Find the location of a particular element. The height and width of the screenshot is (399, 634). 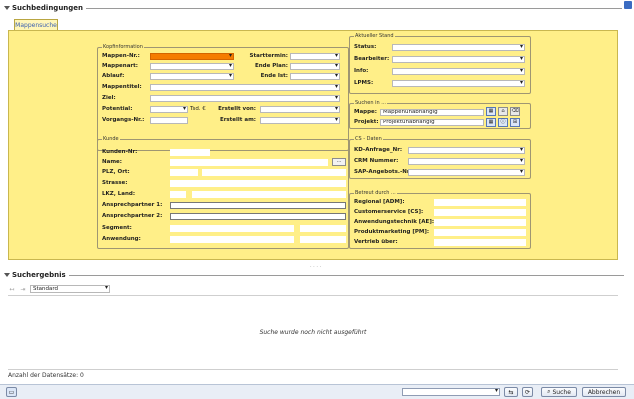

ende-ist-field is located at coordinates (315, 76).